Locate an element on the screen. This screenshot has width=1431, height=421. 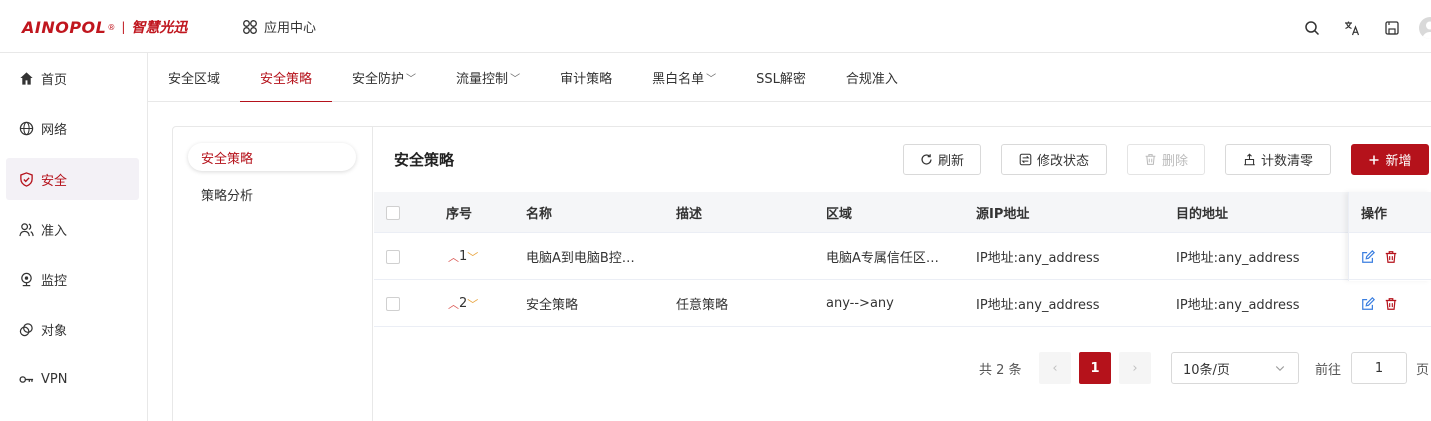
search-button is located at coordinates (1312, 28).